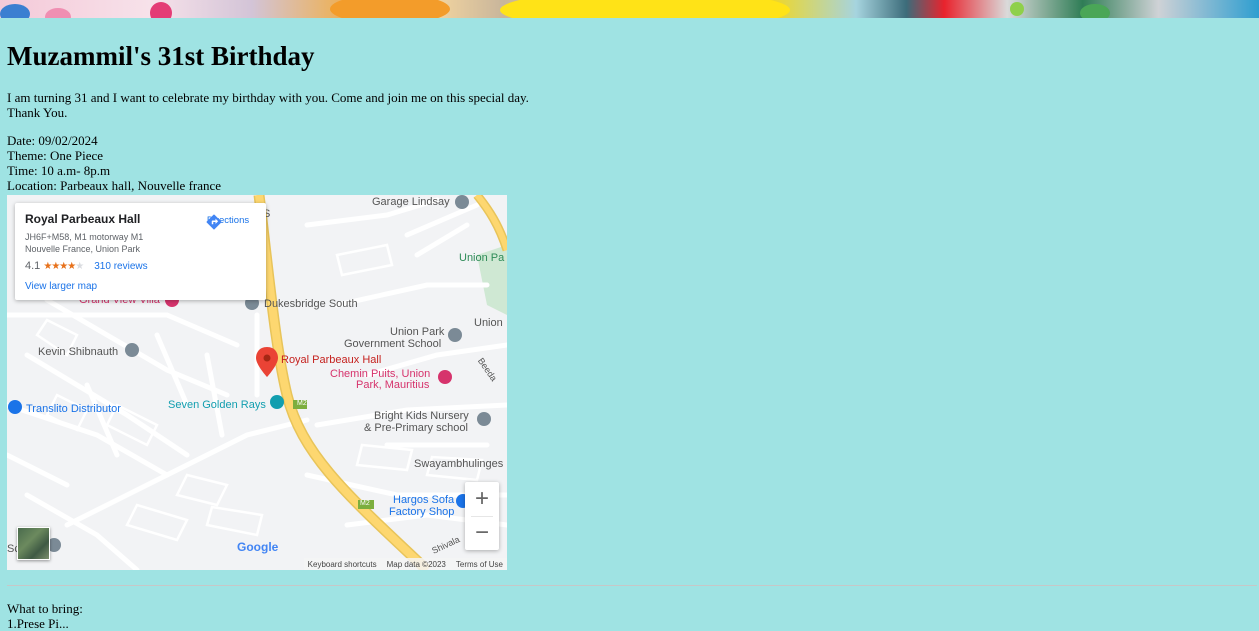 The width and height of the screenshot is (1259, 631). What do you see at coordinates (629, 9) in the screenshot?
I see `top-banner-image` at bounding box center [629, 9].